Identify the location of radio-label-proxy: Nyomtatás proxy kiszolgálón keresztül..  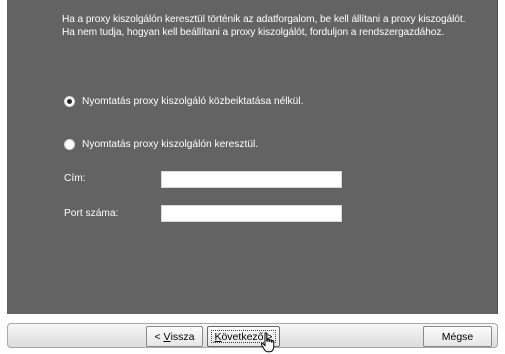
(170, 144).